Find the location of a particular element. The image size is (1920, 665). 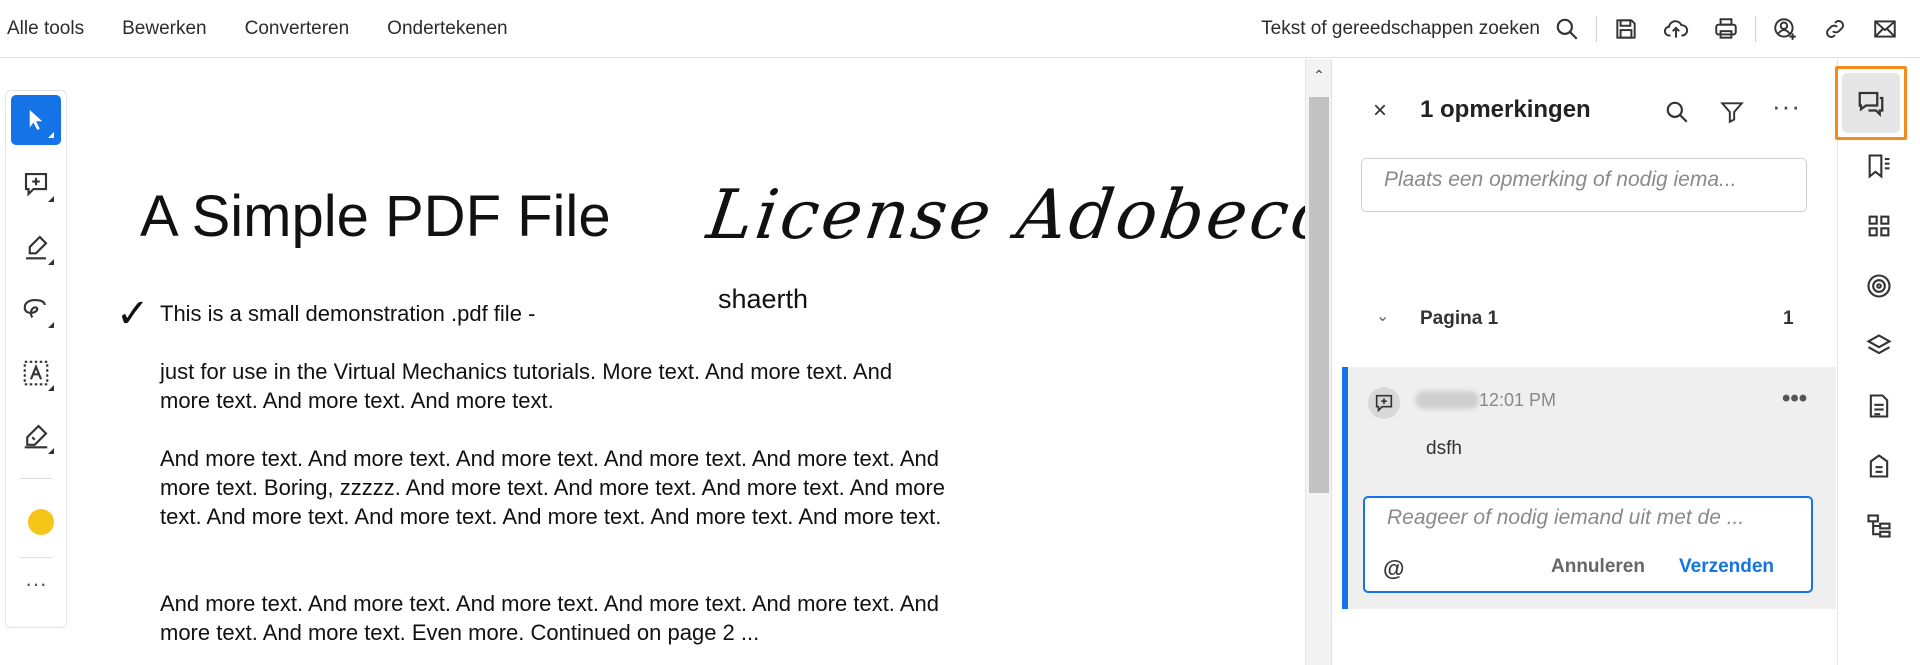

add-comment-tool is located at coordinates (36, 184).